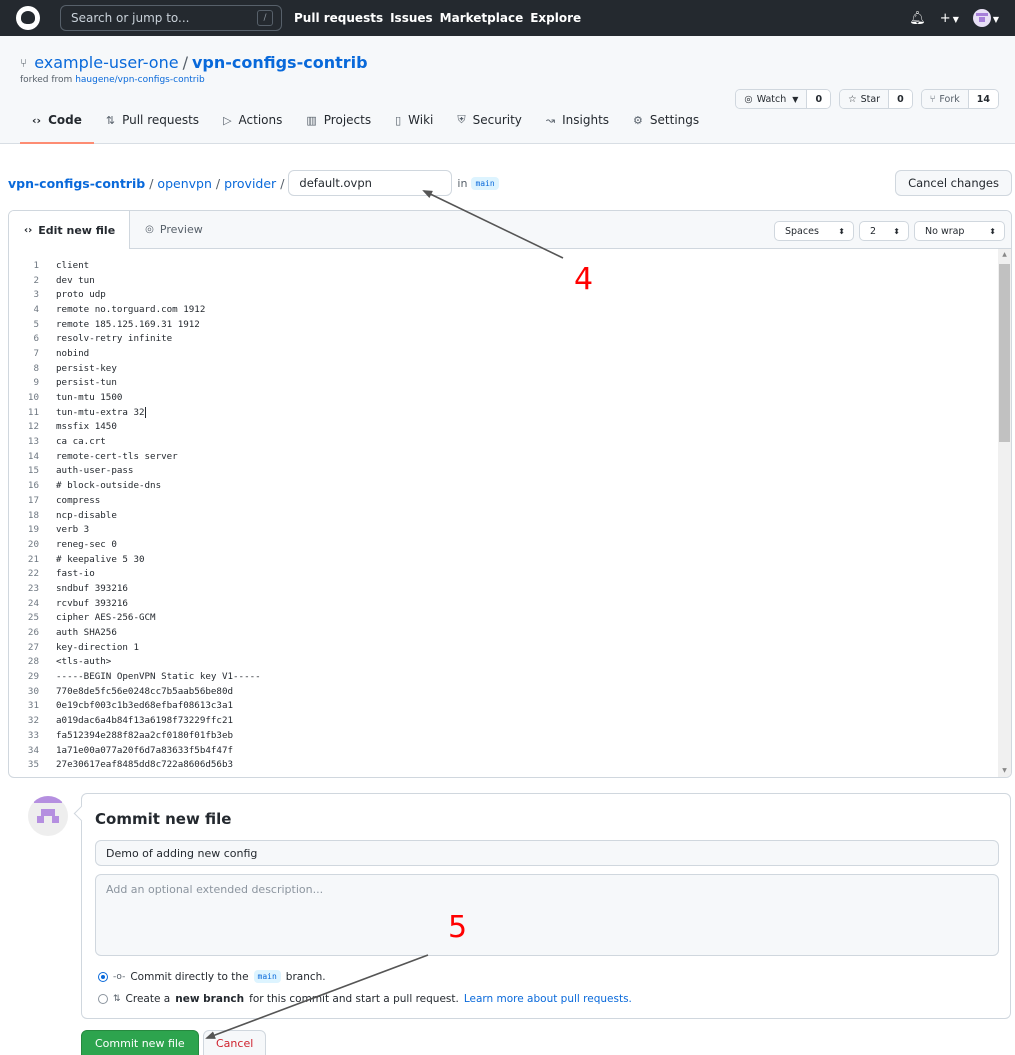  I want to click on tab-actions: ▷ Actions, so click(252, 128).